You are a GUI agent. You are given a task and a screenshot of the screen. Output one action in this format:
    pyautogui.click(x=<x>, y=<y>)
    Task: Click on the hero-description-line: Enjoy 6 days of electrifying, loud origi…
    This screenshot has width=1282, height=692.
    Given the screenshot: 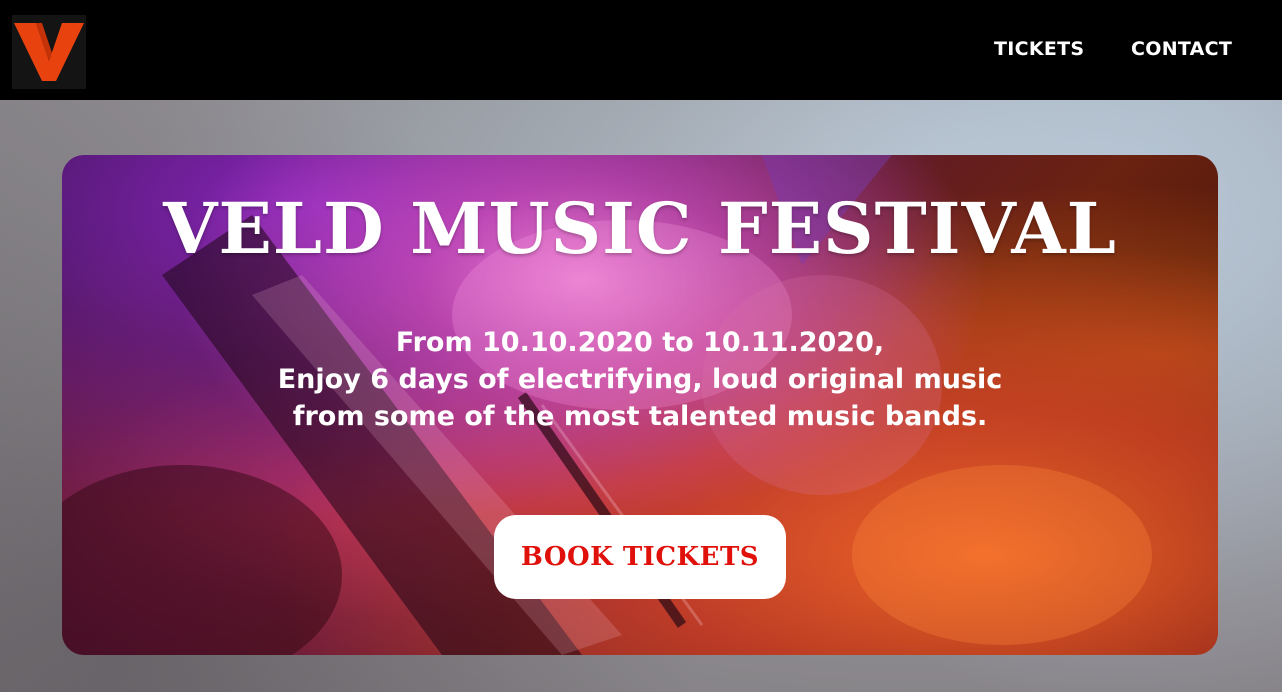 What is the action you would take?
    pyautogui.click(x=640, y=379)
    